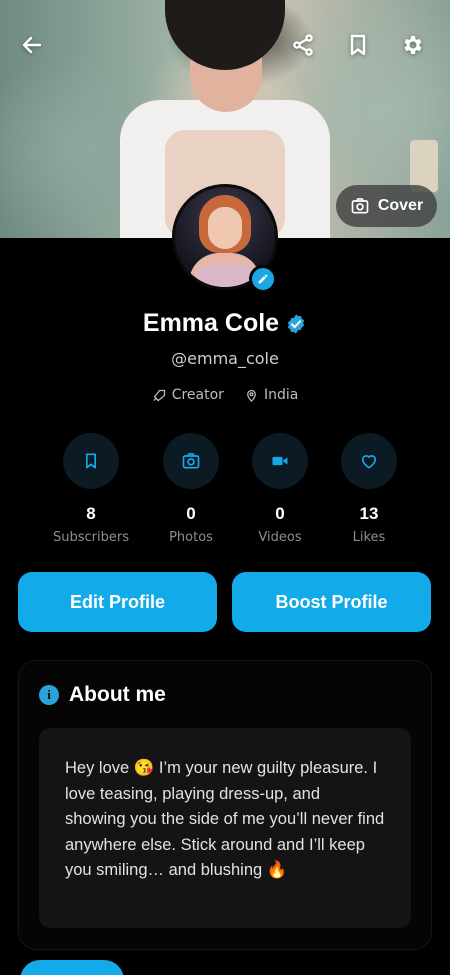  I want to click on arrow-left-icon, so click(32, 45).